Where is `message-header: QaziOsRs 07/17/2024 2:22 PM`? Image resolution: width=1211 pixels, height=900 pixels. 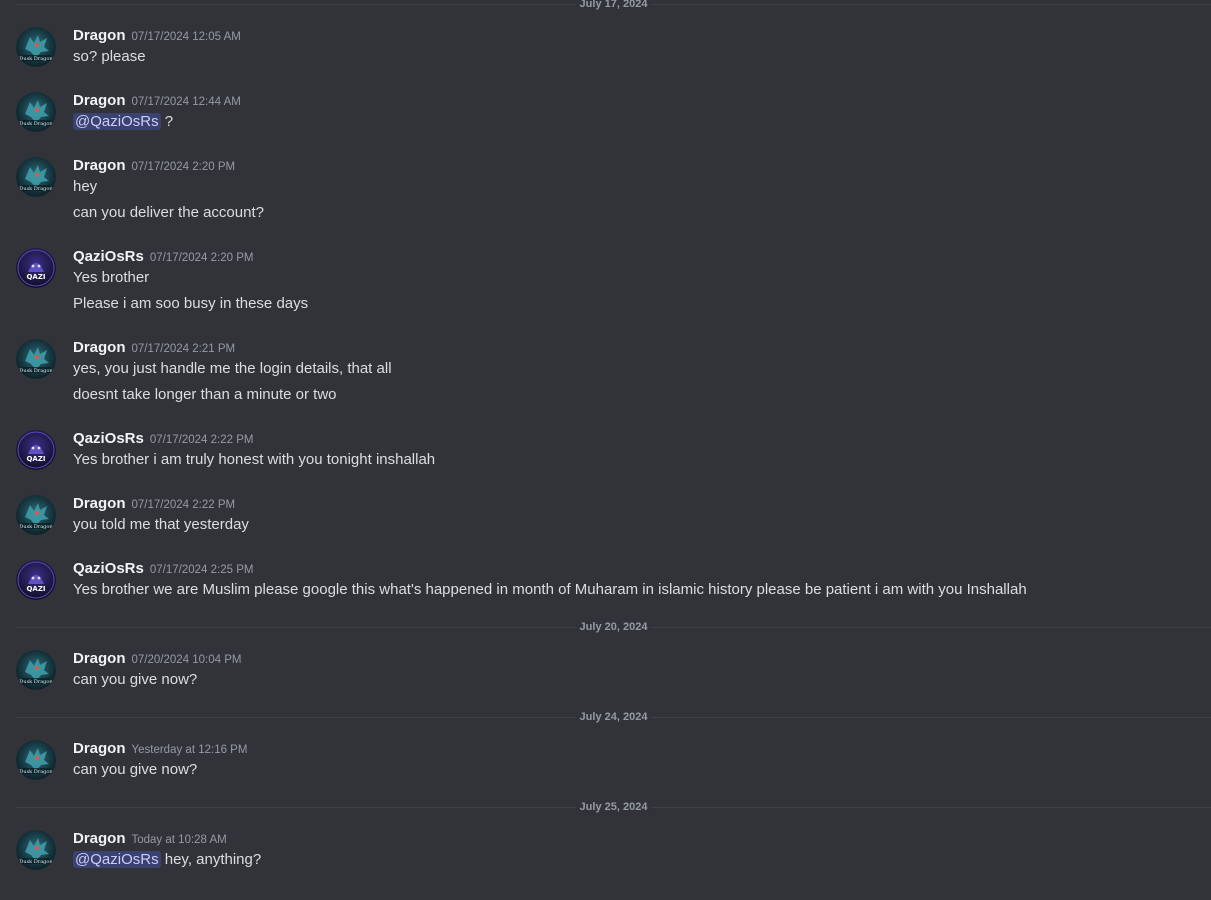
message-header: QaziOsRs 07/17/2024 2:22 PM is located at coordinates (163, 439).